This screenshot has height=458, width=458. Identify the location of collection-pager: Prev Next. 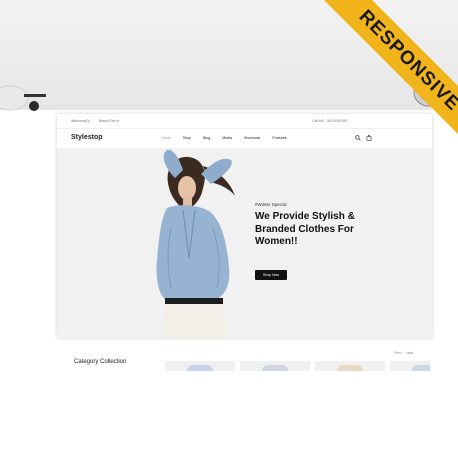
(403, 353).